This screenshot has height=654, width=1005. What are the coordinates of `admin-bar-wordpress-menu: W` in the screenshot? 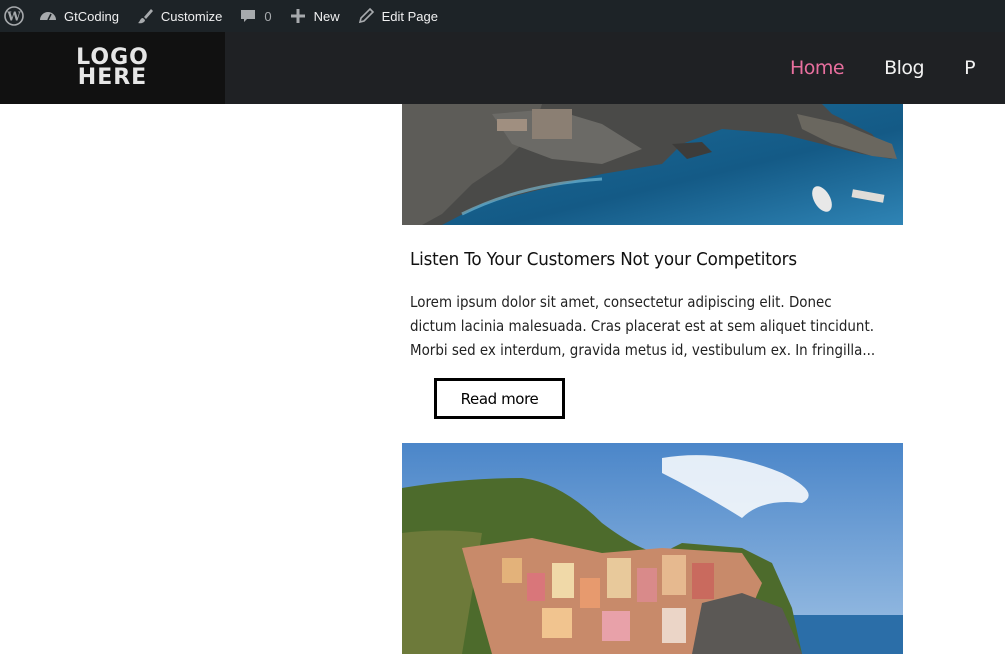 It's located at (15, 16).